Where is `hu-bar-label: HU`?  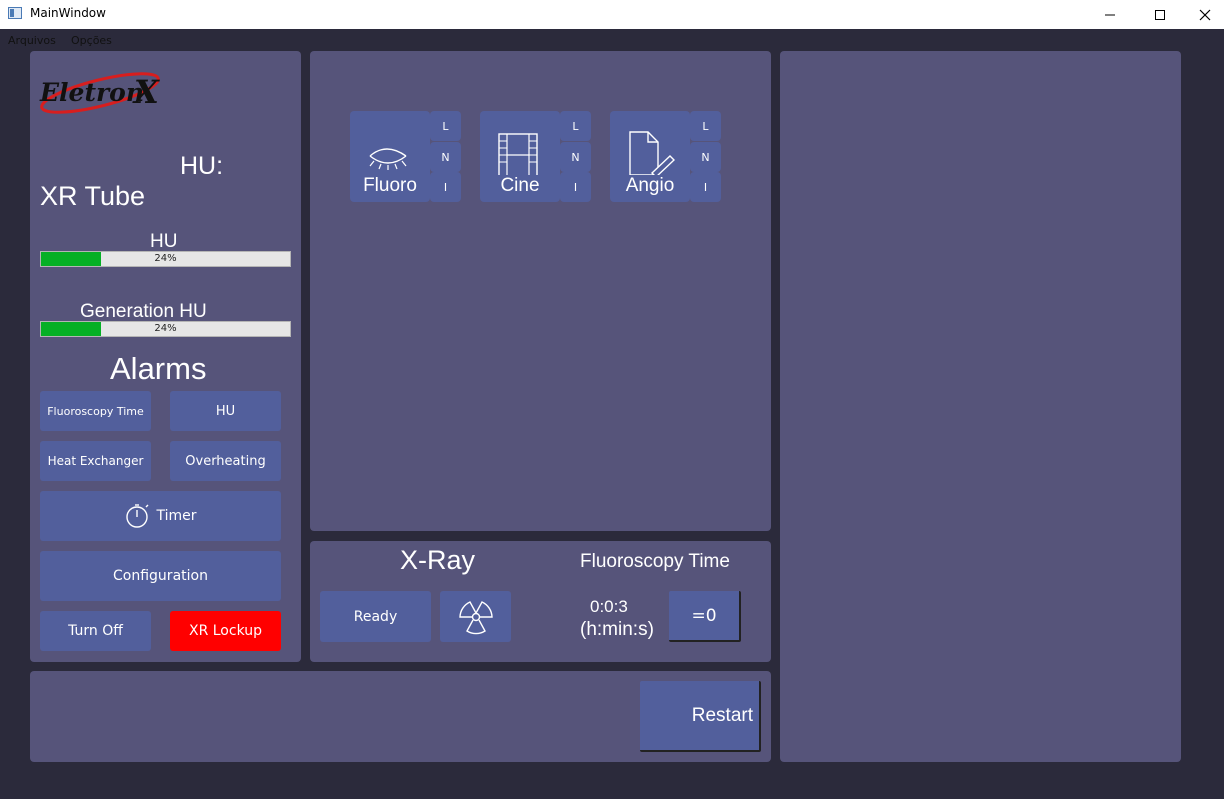
hu-bar-label: HU is located at coordinates (164, 241).